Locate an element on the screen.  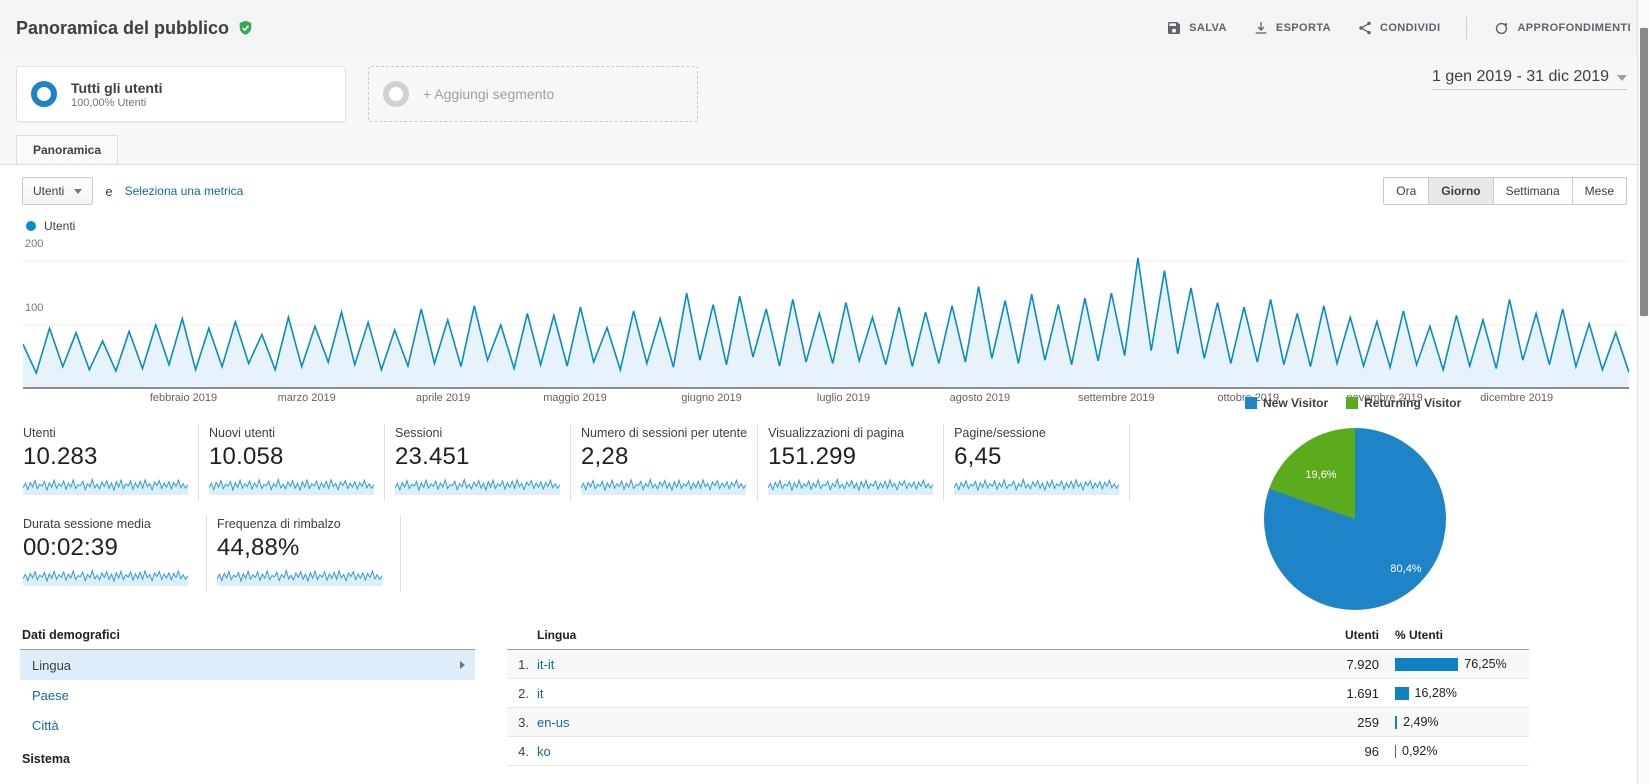
pct-text: 16,28% is located at coordinates (1435, 693).